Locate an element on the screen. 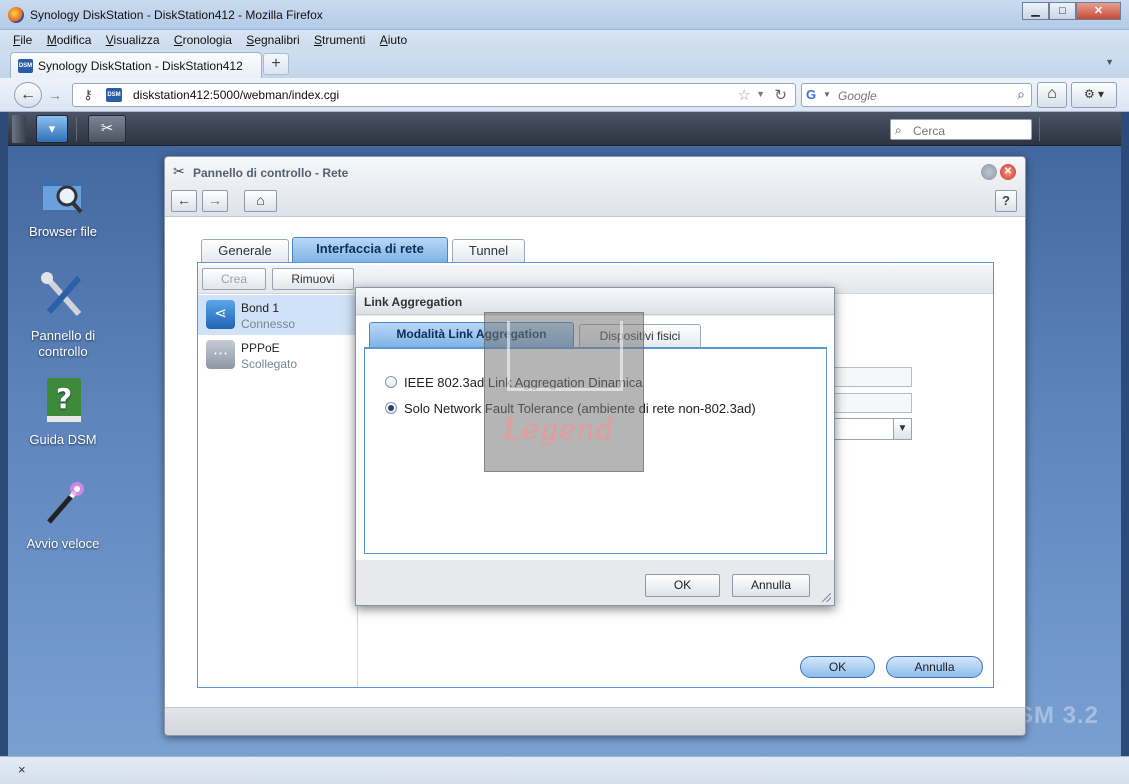 The image size is (1129, 784). tab-tunnel: Tunnel is located at coordinates (488, 250).